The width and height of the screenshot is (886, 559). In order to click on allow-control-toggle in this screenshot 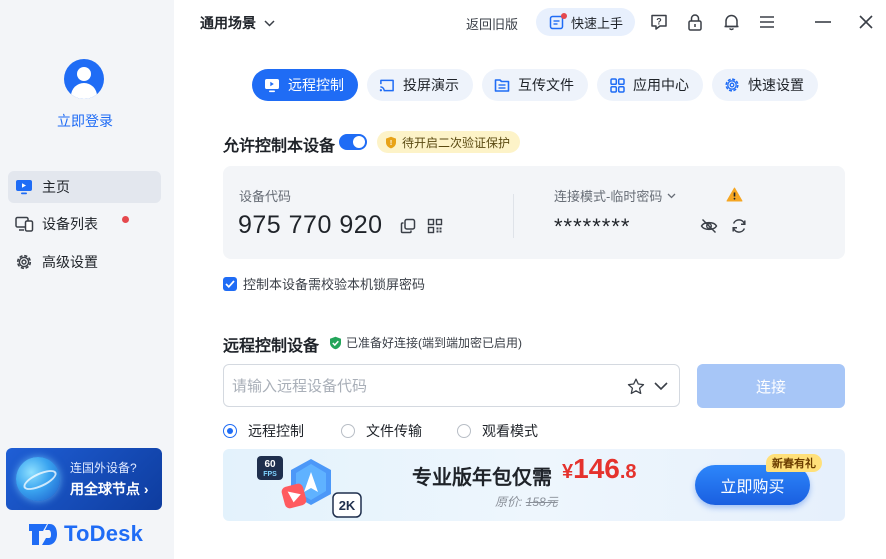, I will do `click(353, 142)`.